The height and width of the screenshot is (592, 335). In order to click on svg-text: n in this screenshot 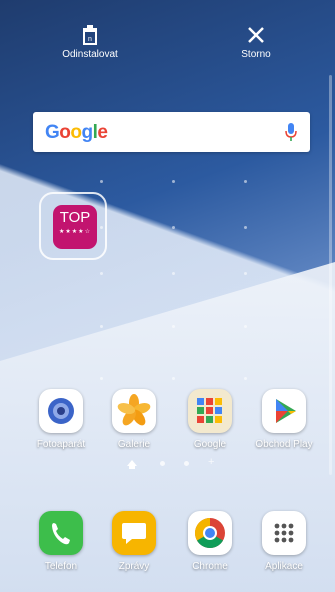, I will do `click(90, 39)`.